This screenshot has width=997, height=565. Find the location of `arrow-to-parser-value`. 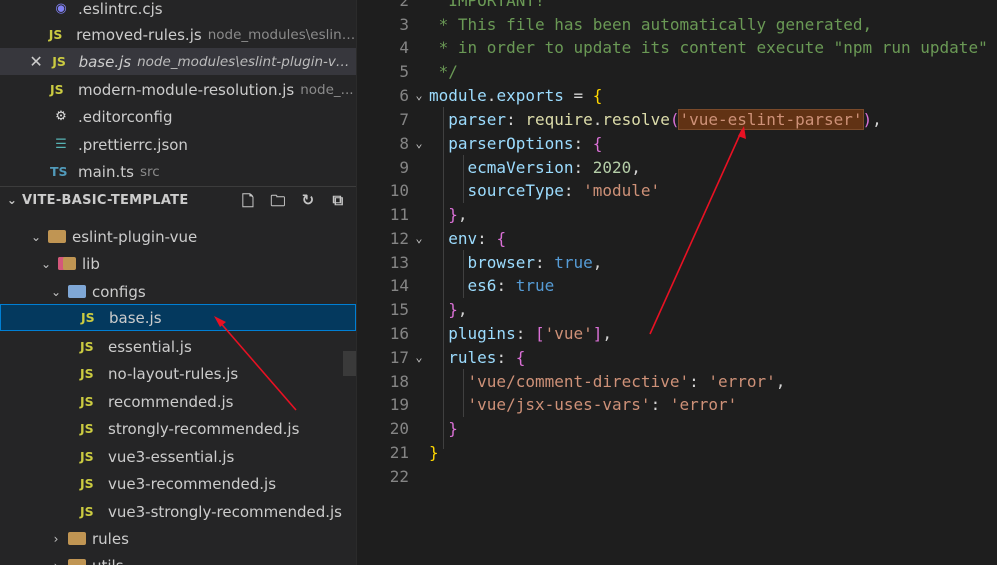

arrow-to-parser-value is located at coordinates (697, 230).